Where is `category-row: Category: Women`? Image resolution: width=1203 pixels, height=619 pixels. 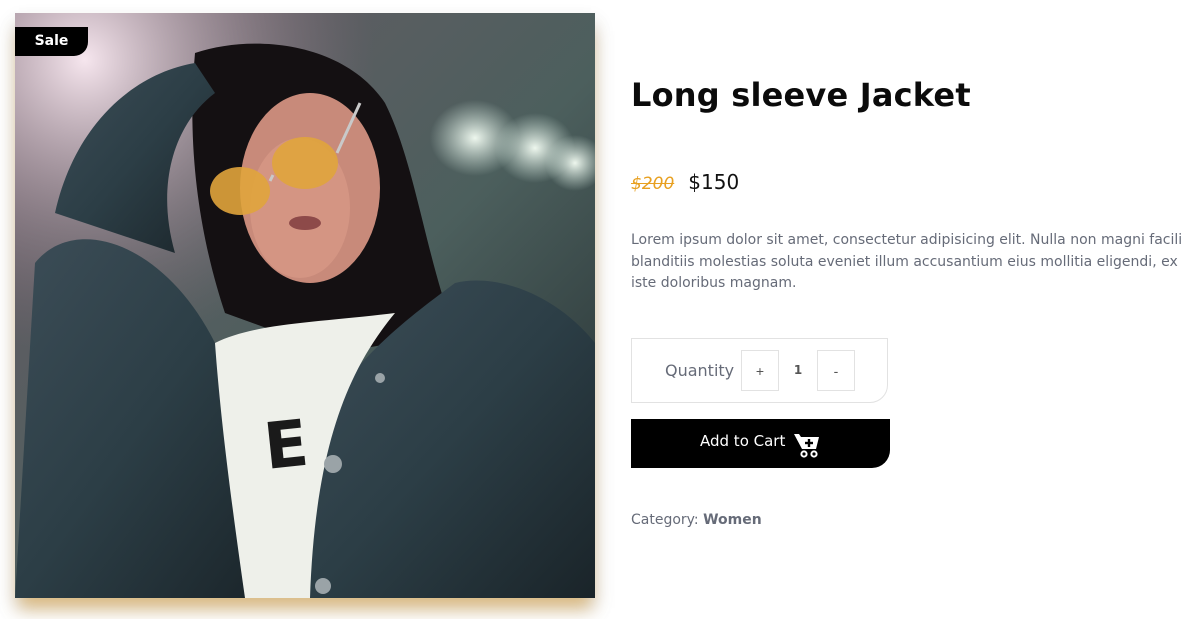 category-row: Category: Women is located at coordinates (696, 520).